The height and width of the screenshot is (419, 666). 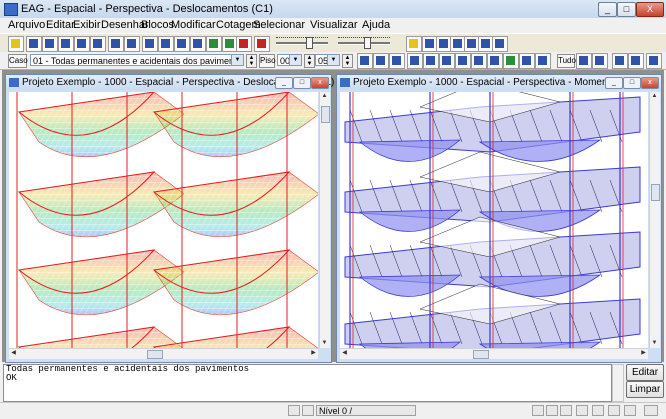 What do you see at coordinates (636, 61) in the screenshot?
I see `list-2-icon` at bounding box center [636, 61].